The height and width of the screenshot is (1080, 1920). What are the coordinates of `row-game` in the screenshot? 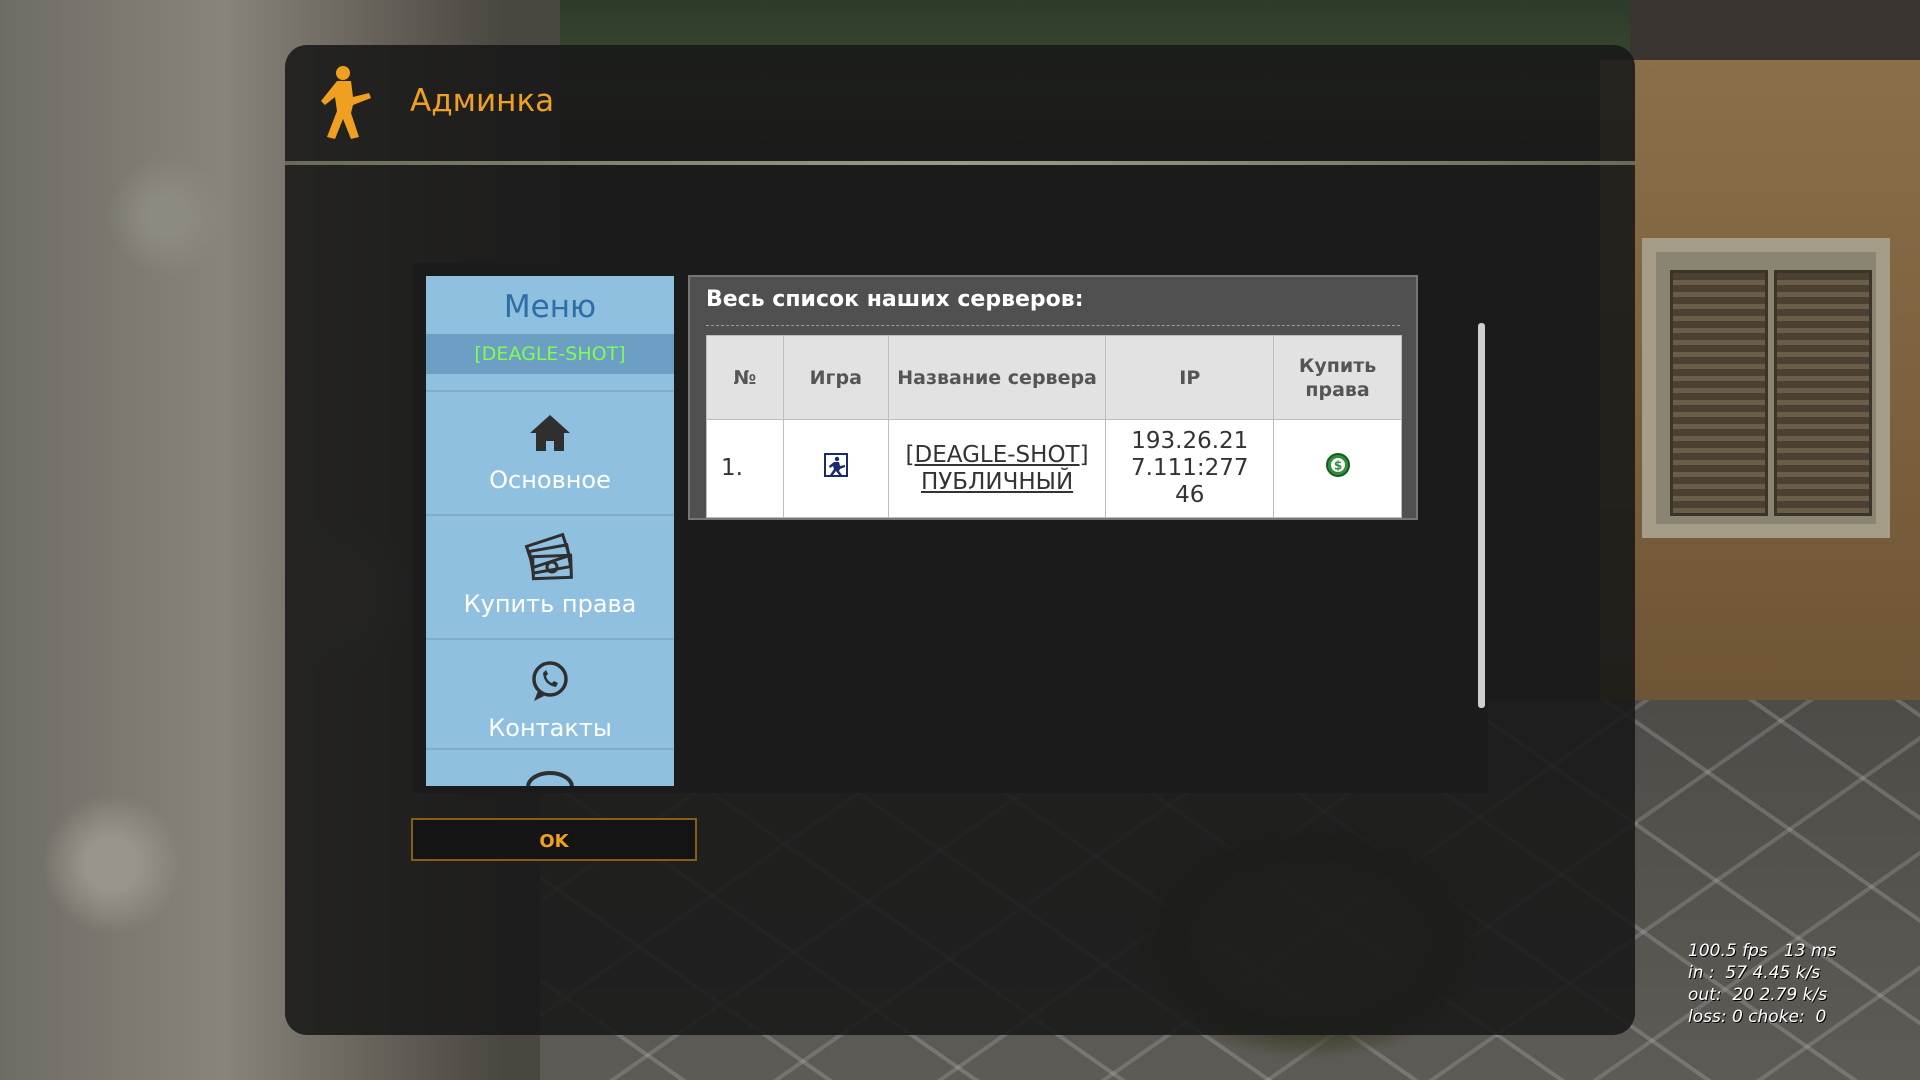 It's located at (835, 468).